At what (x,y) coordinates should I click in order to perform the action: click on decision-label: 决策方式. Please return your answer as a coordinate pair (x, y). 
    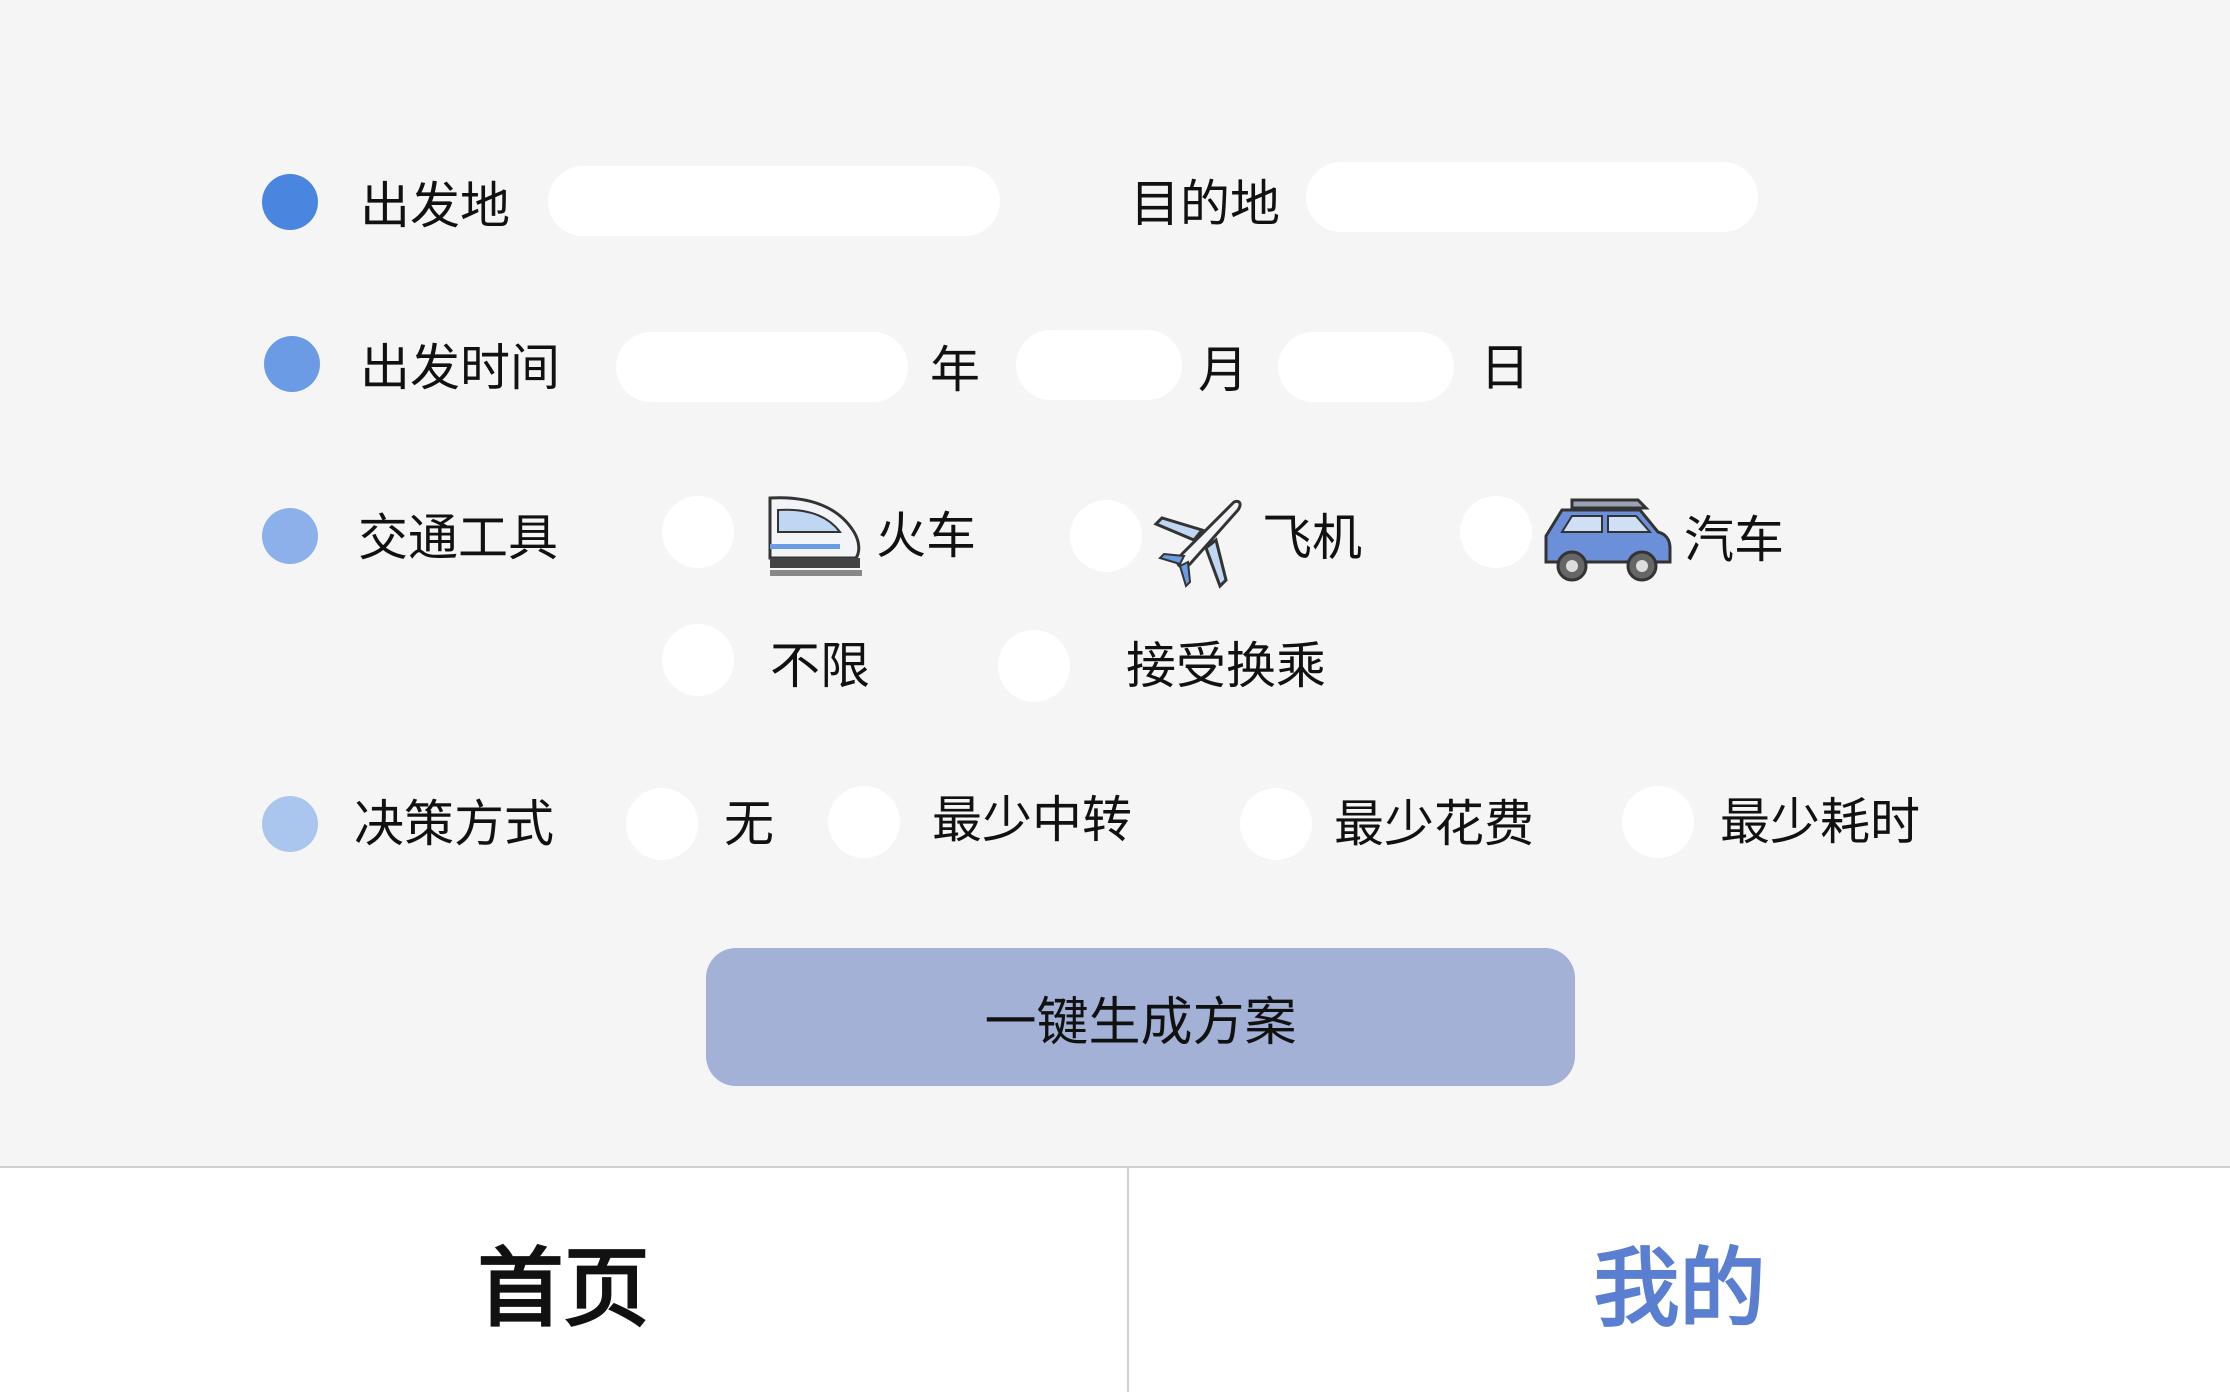
    Looking at the image, I should click on (454, 824).